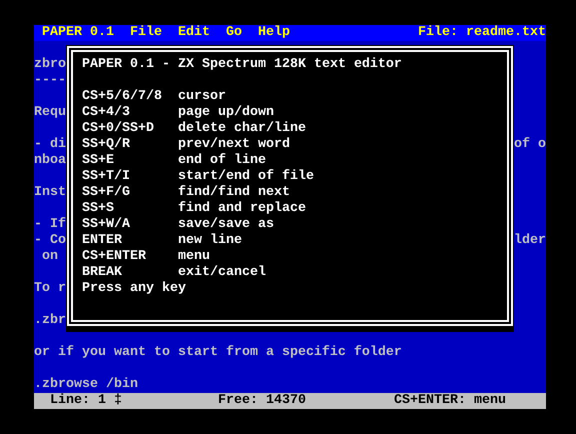 Image resolution: width=576 pixels, height=434 pixels. I want to click on shortcut-keys: CS+ENTER, so click(130, 257).